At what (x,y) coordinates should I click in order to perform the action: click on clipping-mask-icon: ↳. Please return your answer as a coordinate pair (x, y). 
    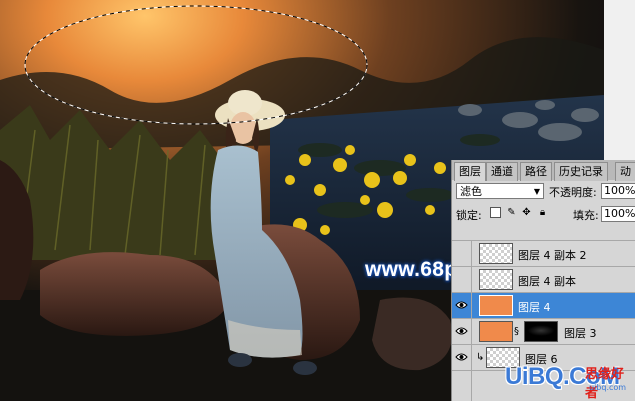
    Looking at the image, I should click on (480, 357).